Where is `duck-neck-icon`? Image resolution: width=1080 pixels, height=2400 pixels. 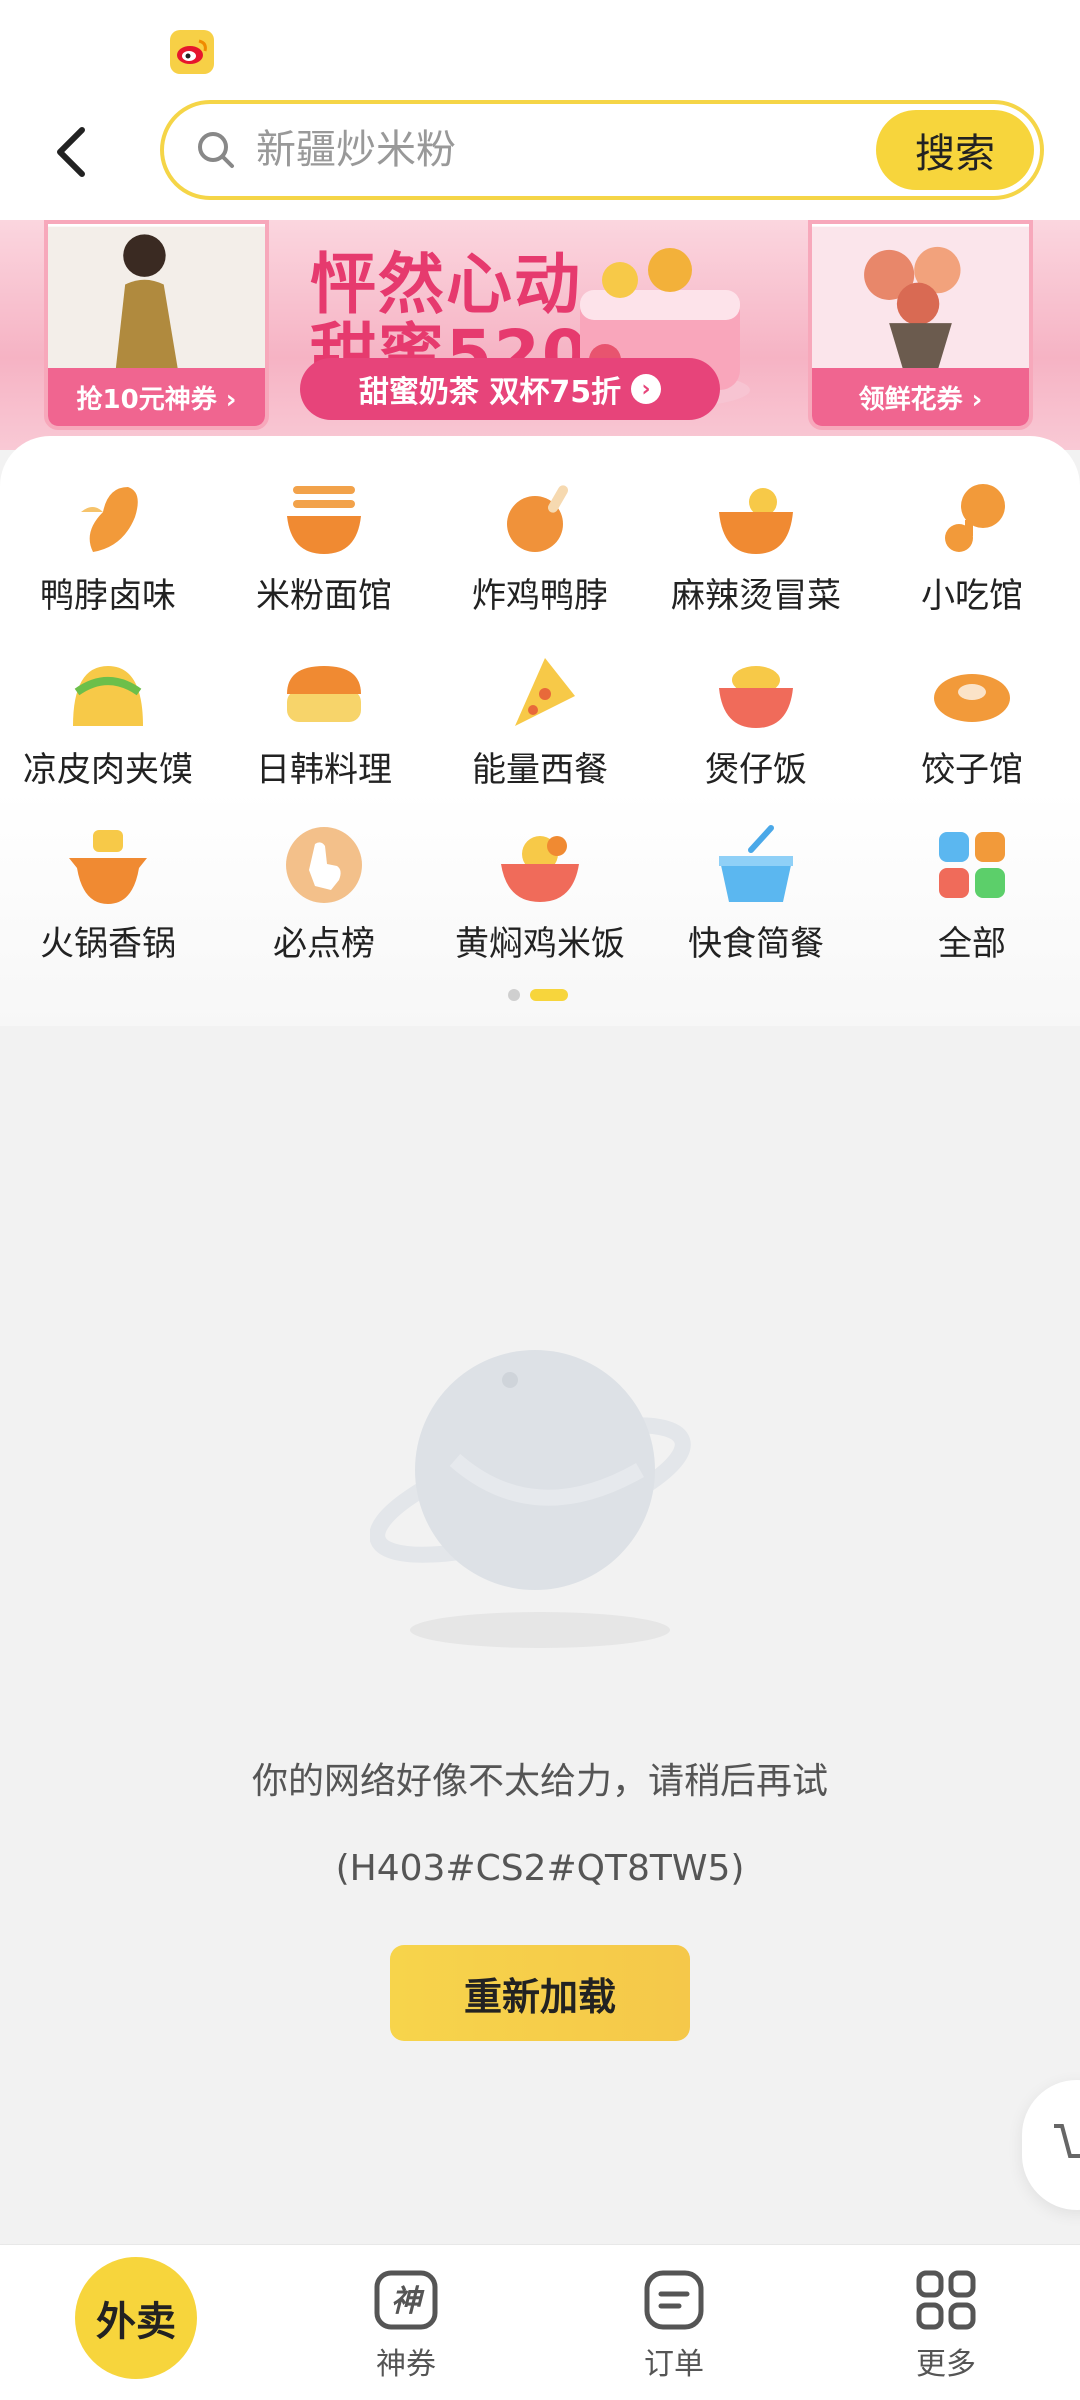 duck-neck-icon is located at coordinates (109, 519).